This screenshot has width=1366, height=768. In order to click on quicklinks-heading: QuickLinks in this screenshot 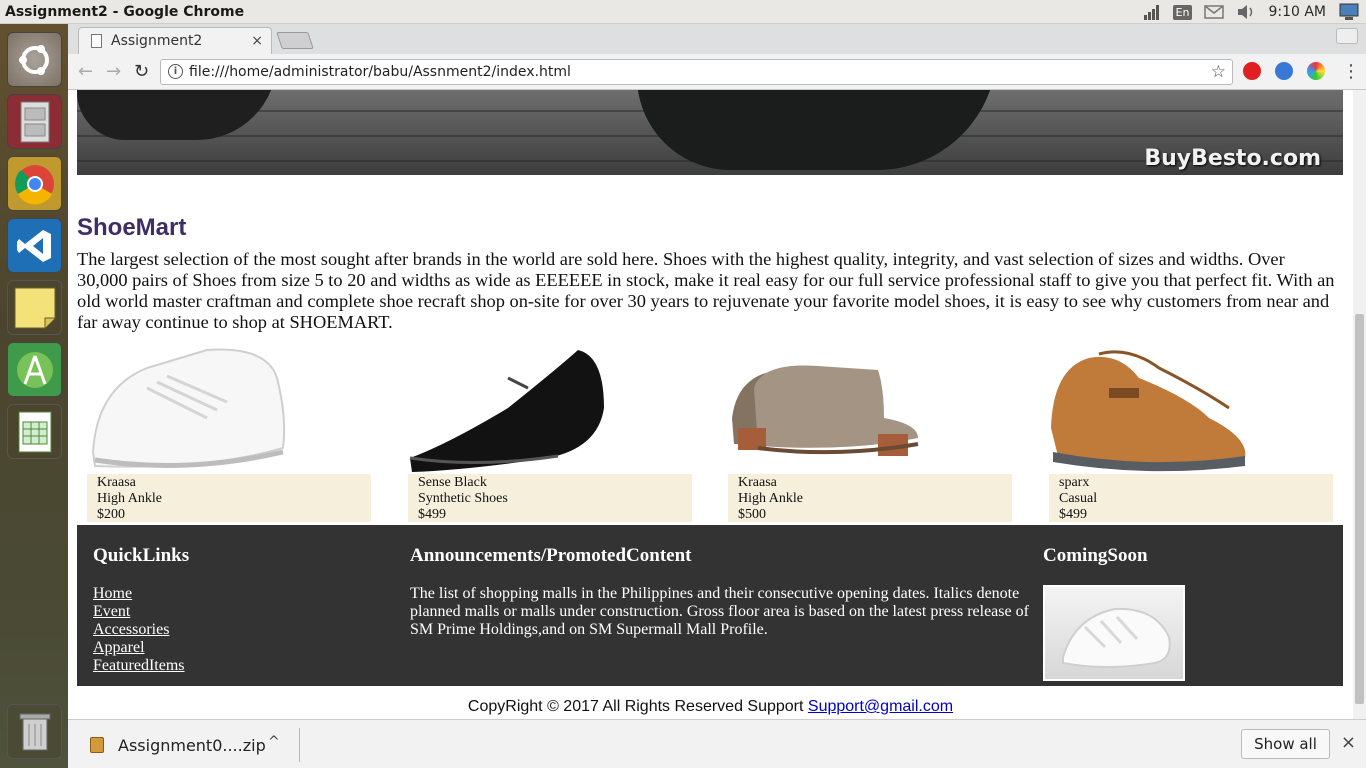, I will do `click(141, 555)`.